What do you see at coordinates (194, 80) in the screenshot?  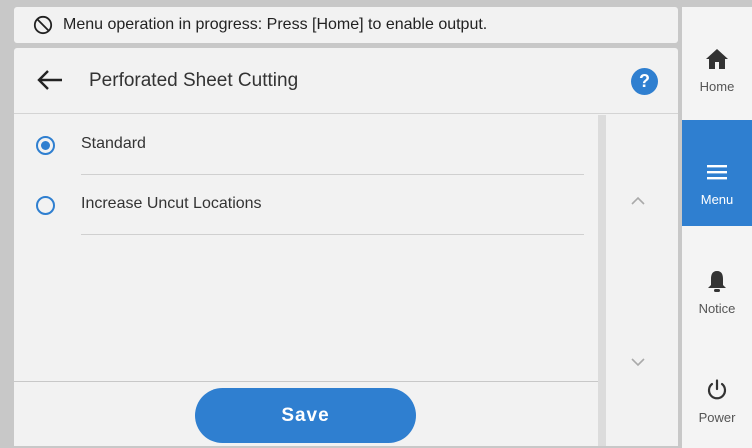 I see `page-title: Perforated Sheet Cutting` at bounding box center [194, 80].